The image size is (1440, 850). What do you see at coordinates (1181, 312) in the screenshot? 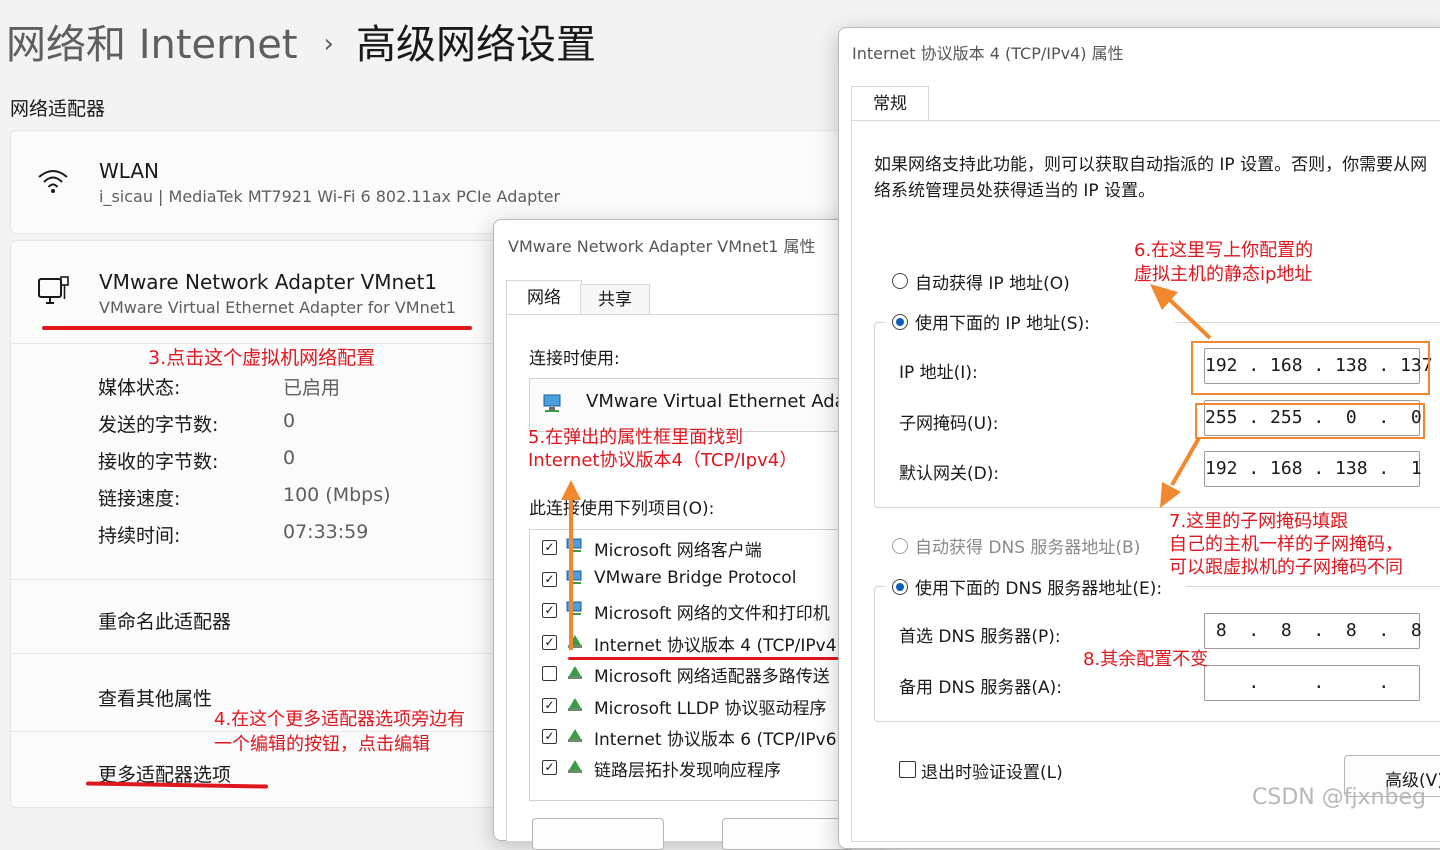
I see `arrow-step6` at bounding box center [1181, 312].